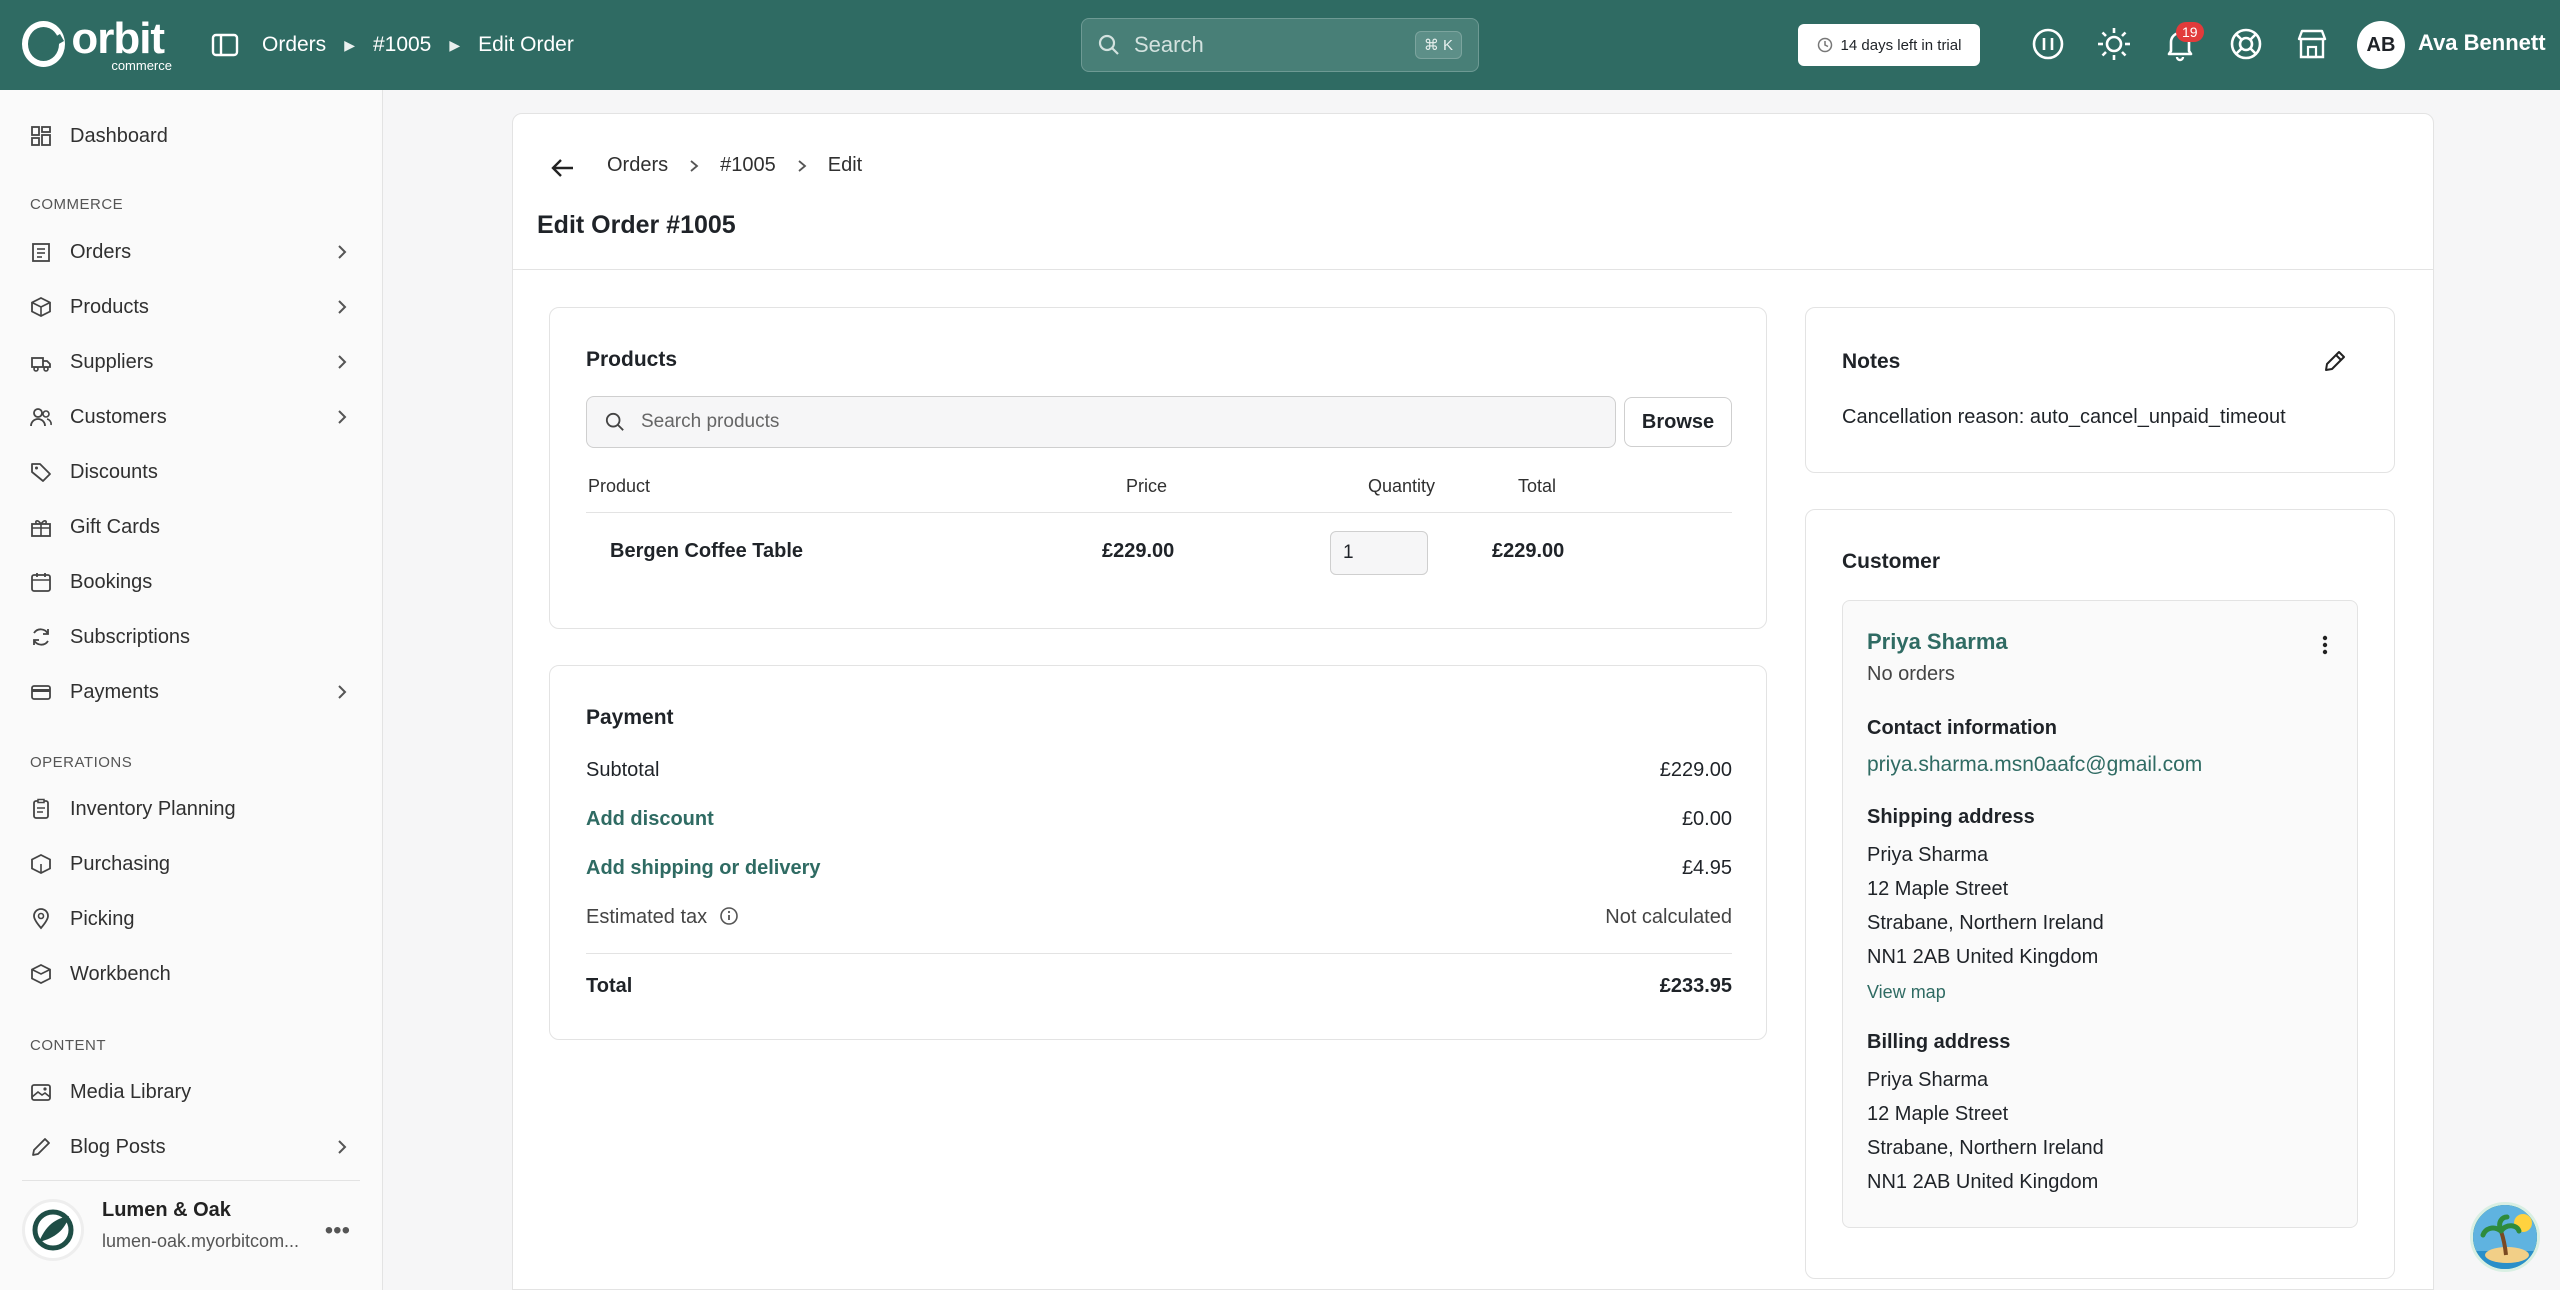 This screenshot has width=2560, height=1290. What do you see at coordinates (337, 1231) in the screenshot?
I see `more-options-icon: •••` at bounding box center [337, 1231].